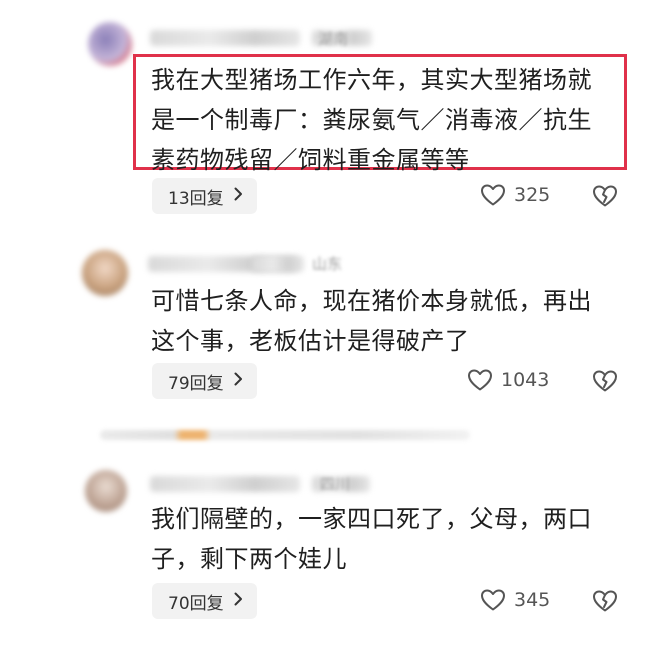 The image size is (660, 646). I want to click on comment-text: 我们隔壁的，一家四口死了，父母，两口 子，剩下两个娃儿, so click(391, 539).